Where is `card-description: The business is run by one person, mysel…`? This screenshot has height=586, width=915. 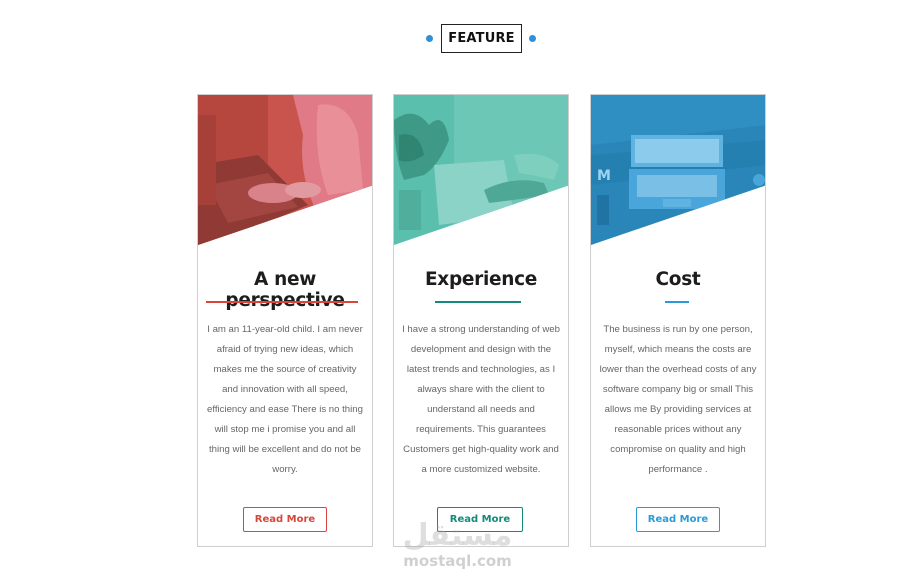 card-description: The business is run by one person, mysel… is located at coordinates (678, 399).